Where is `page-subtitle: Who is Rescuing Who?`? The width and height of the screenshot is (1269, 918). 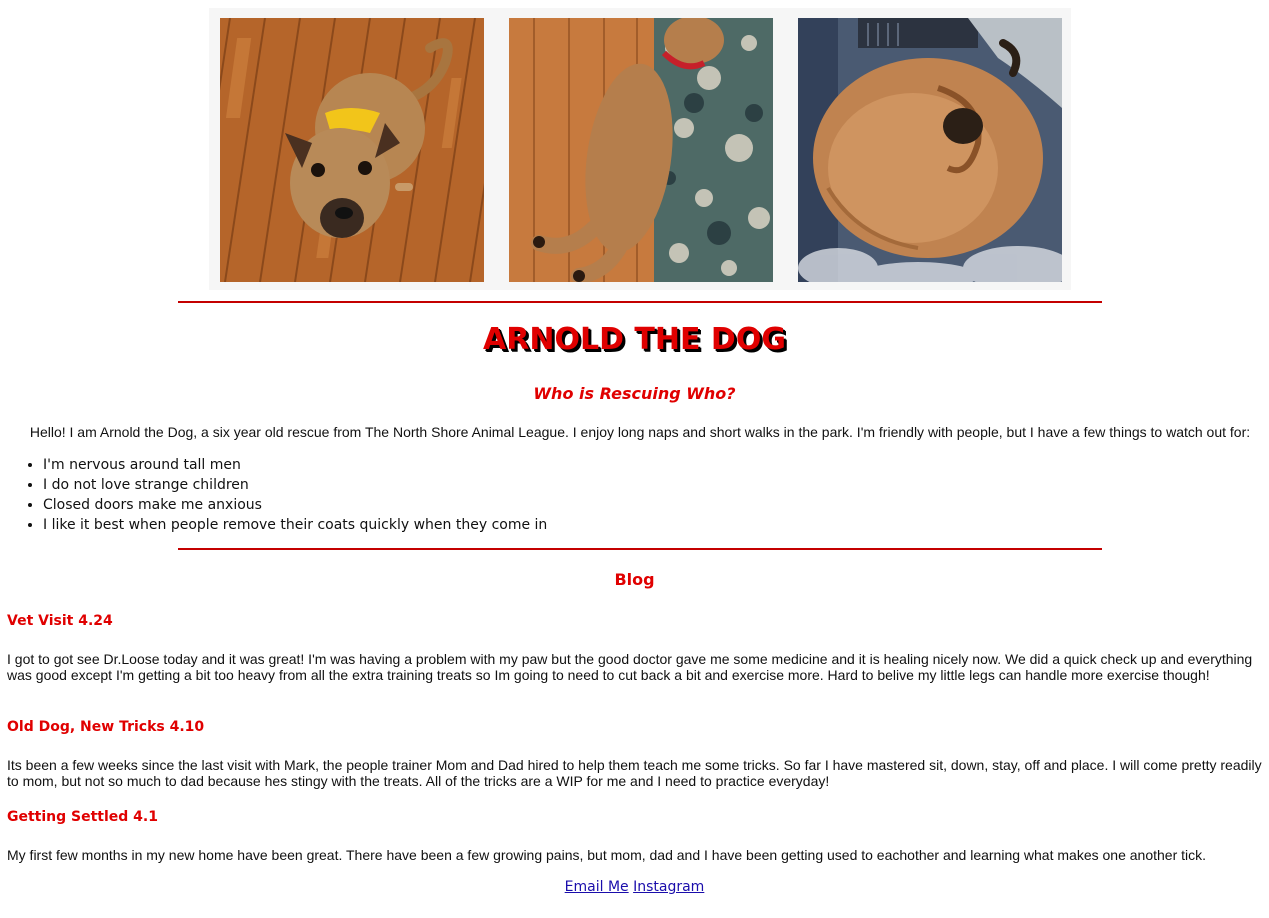
page-subtitle: Who is Rescuing Who? is located at coordinates (634, 393).